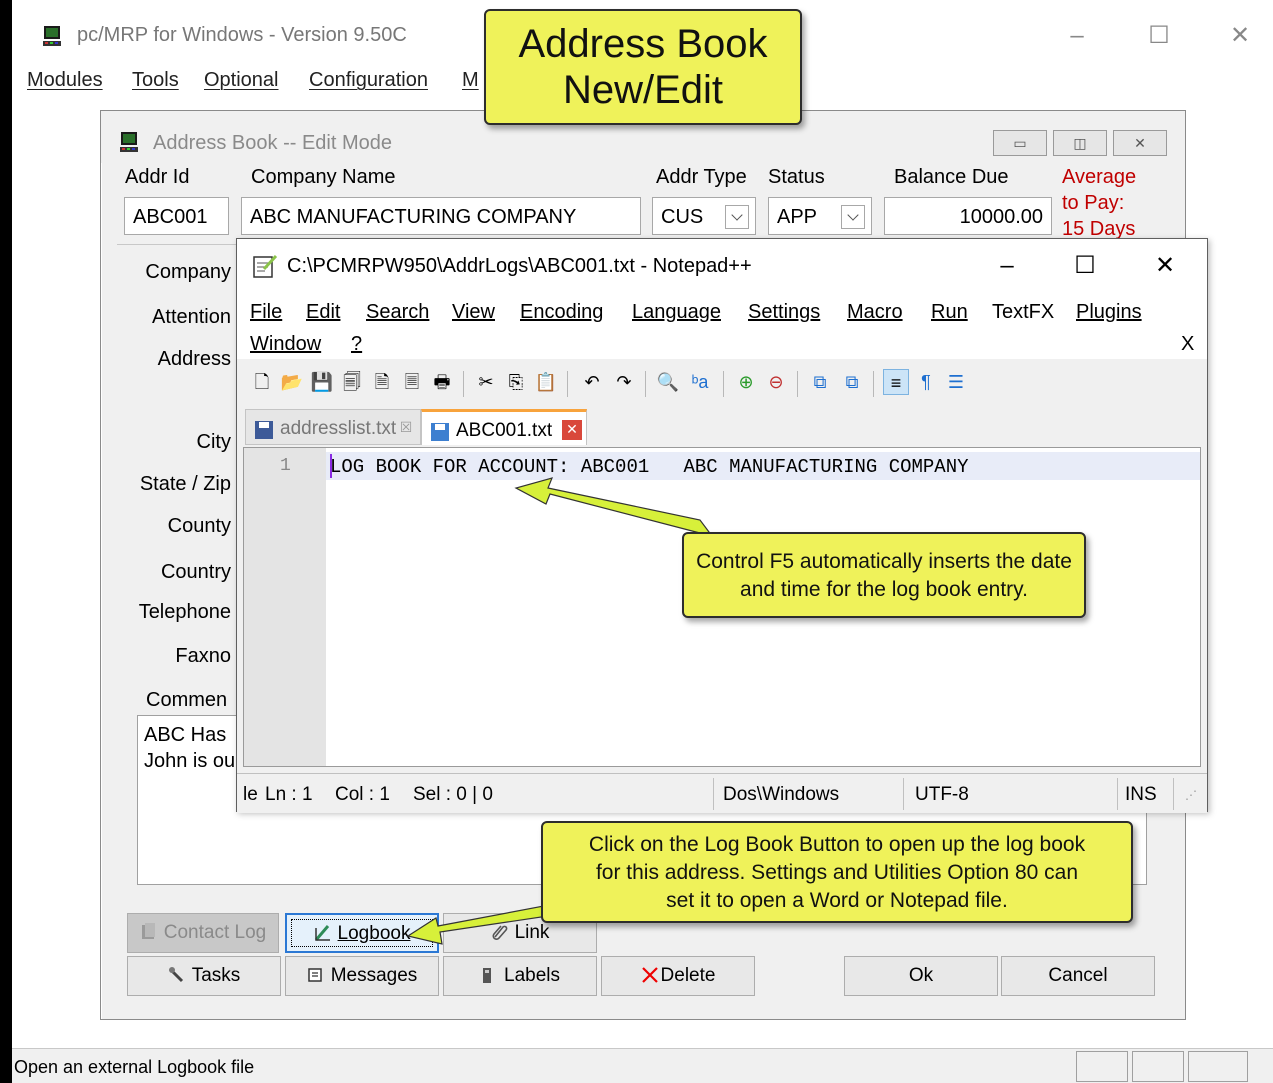  I want to click on addr-id-field: ABC001, so click(176, 216).